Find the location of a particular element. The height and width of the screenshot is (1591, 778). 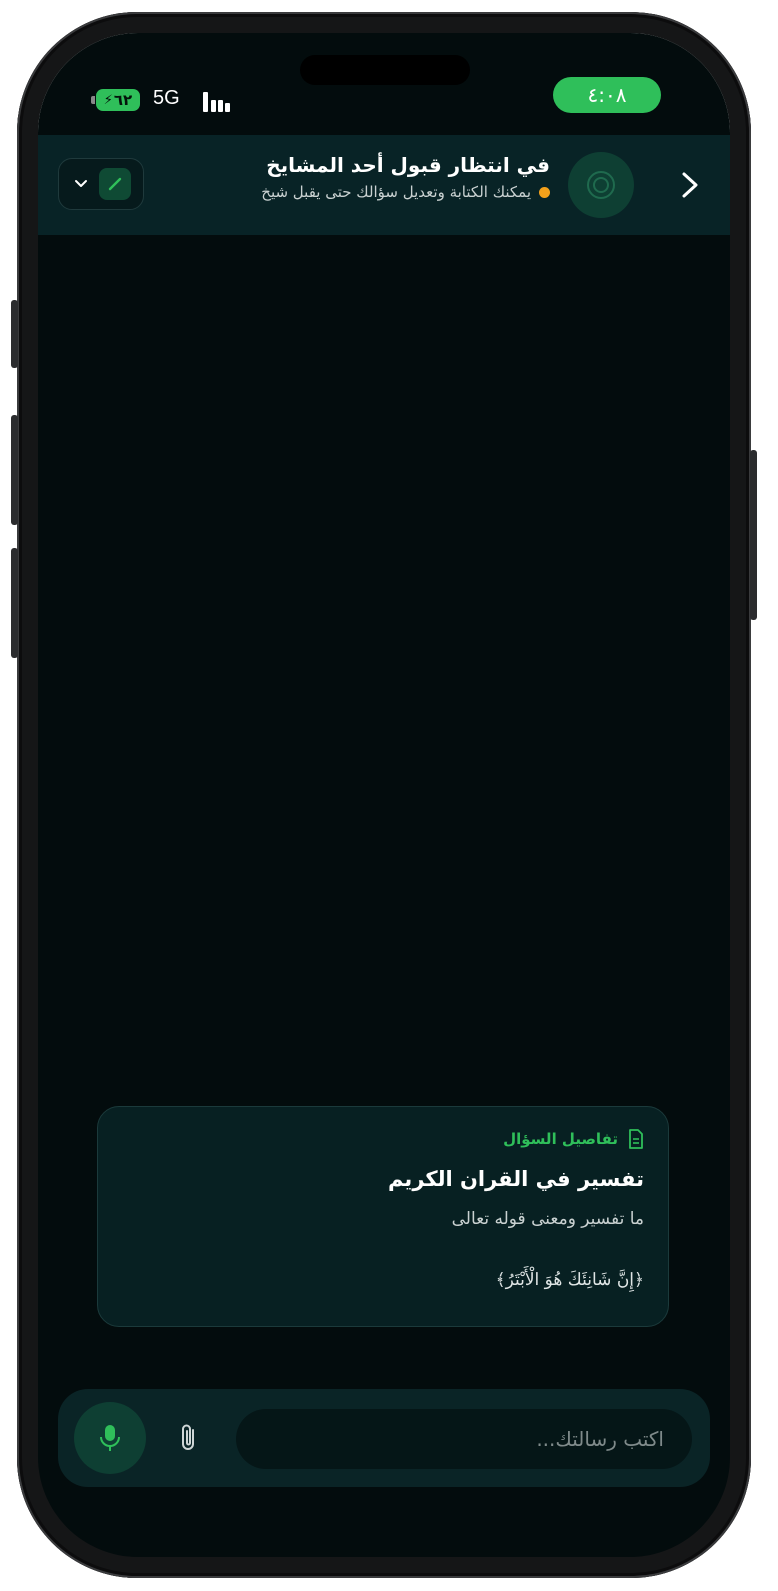

microphone-icon is located at coordinates (110, 1438).